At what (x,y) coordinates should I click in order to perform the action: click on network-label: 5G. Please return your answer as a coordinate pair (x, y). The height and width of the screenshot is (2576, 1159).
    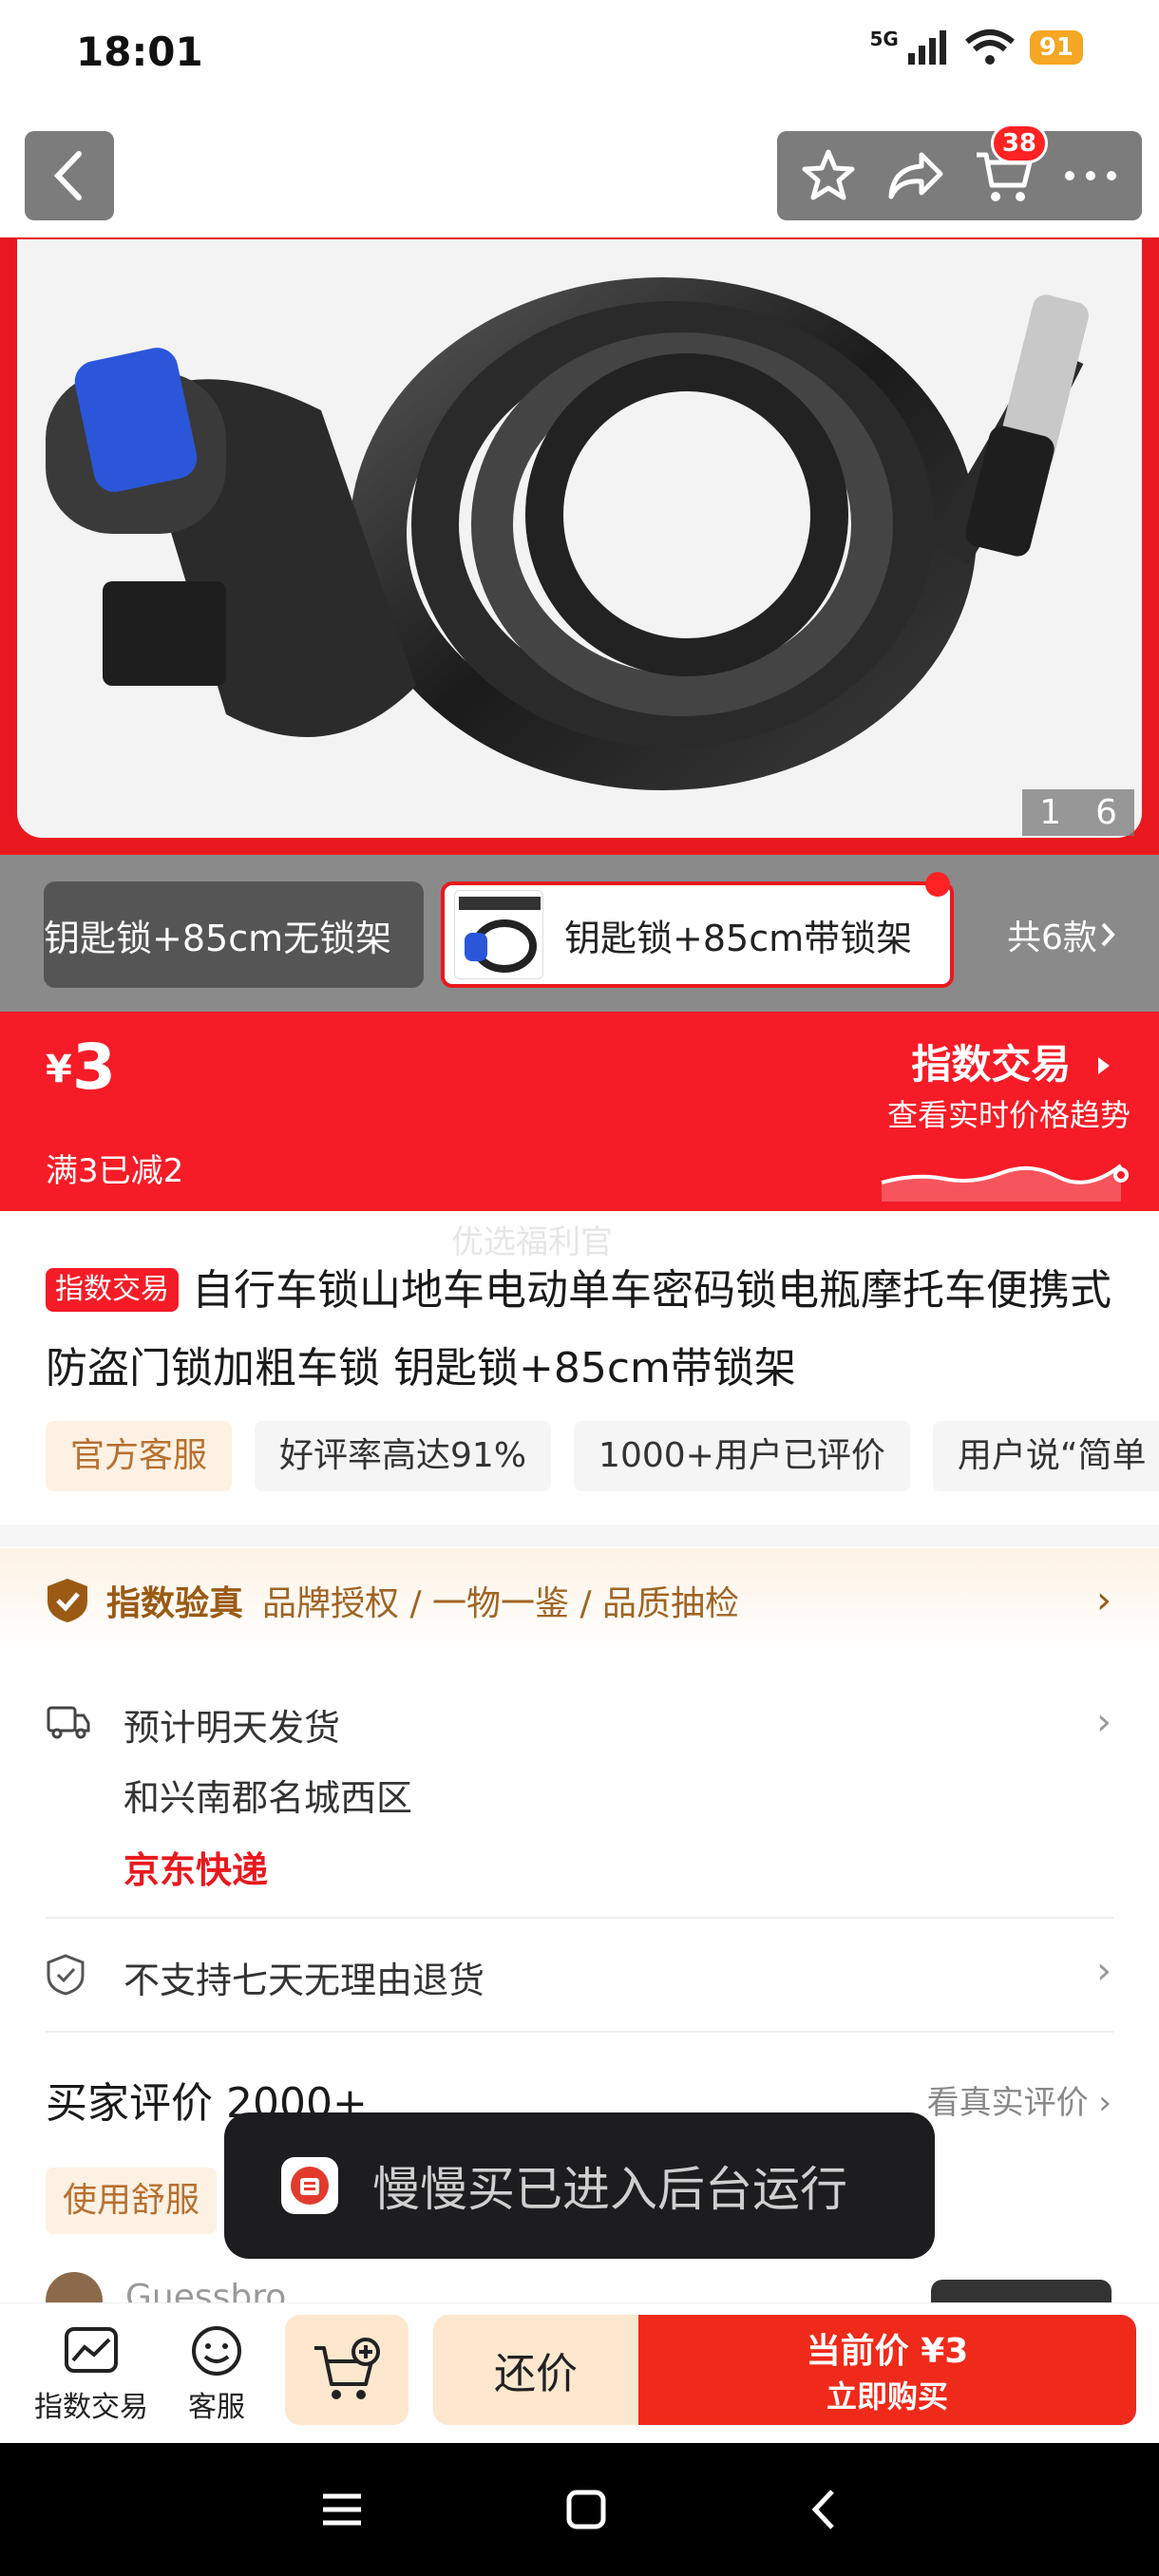
    Looking at the image, I should click on (884, 39).